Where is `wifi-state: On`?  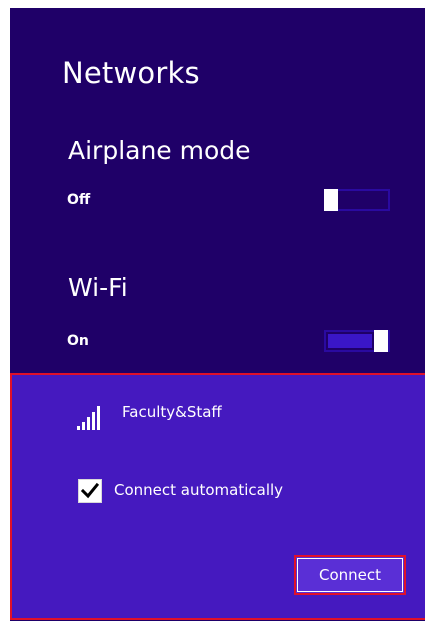
wifi-state: On is located at coordinates (78, 341).